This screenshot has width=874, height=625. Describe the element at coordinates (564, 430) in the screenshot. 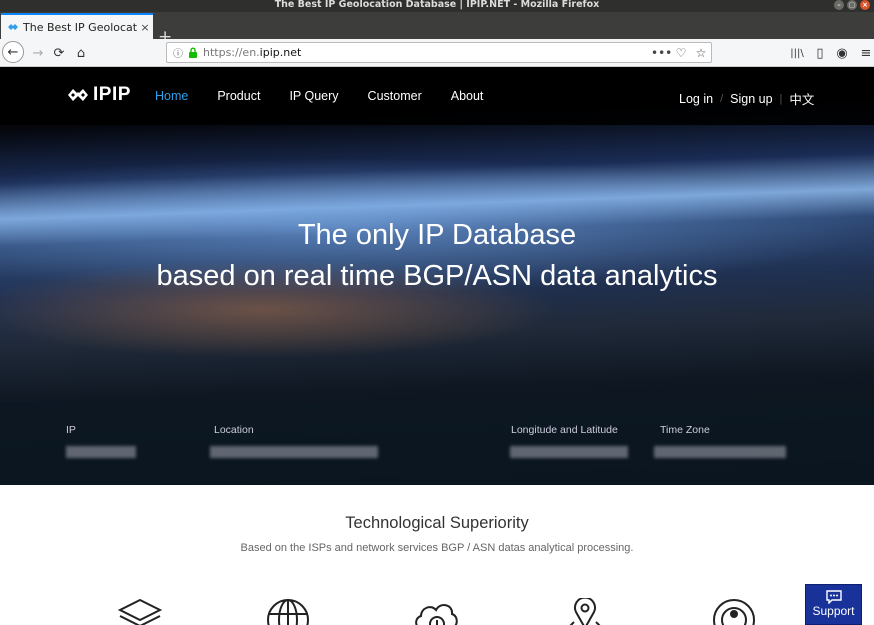

I see `latlong-label: Longitude and Latitude` at that location.